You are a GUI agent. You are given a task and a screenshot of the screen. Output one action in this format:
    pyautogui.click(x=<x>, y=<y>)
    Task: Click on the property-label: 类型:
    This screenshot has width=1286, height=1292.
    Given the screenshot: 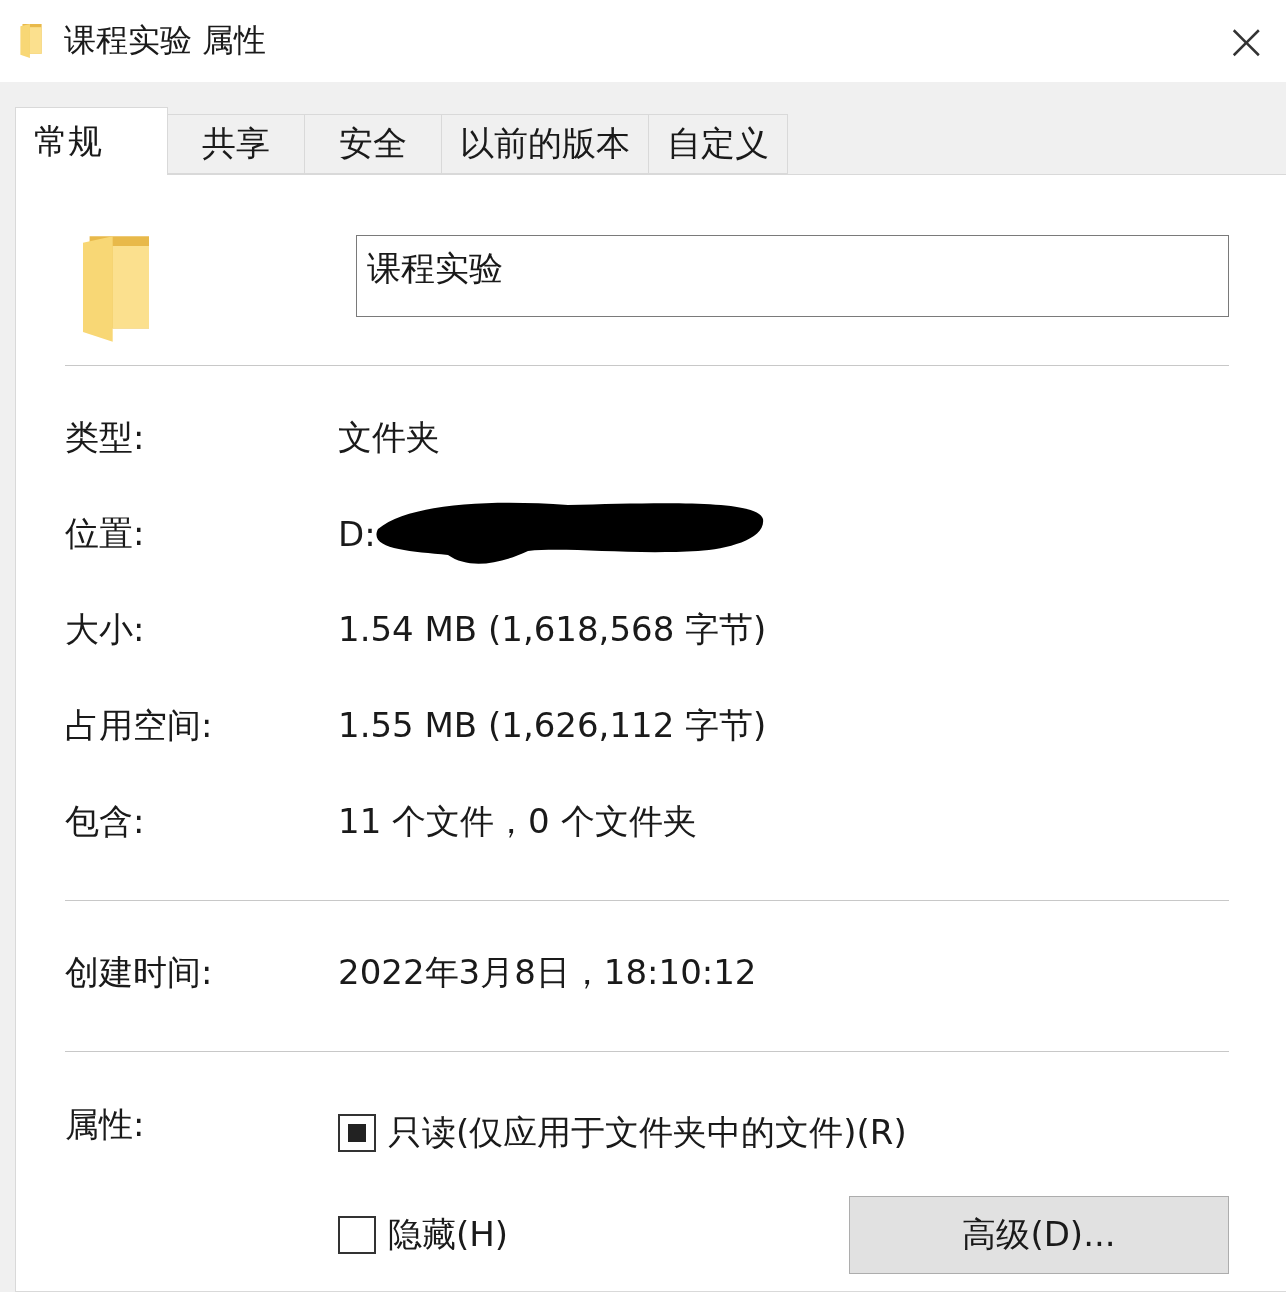 What is the action you would take?
    pyautogui.click(x=105, y=437)
    